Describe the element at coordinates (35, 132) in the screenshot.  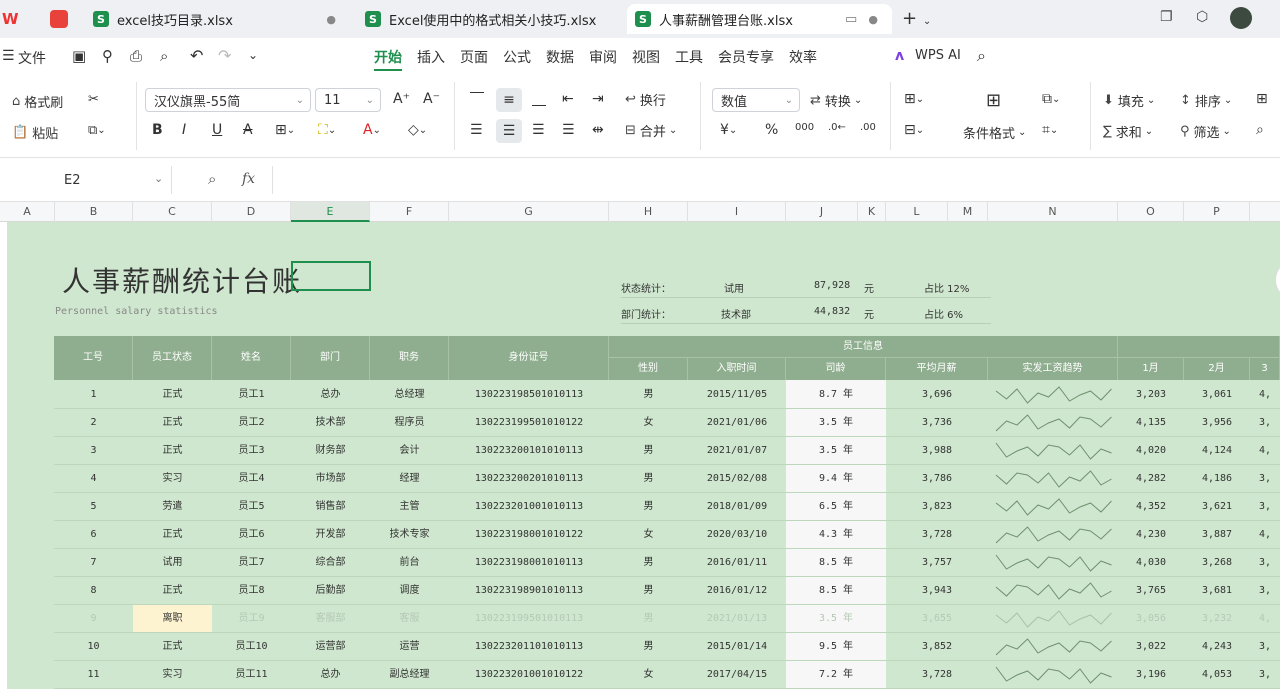
I see `paste-button: 📋 粘贴` at that location.